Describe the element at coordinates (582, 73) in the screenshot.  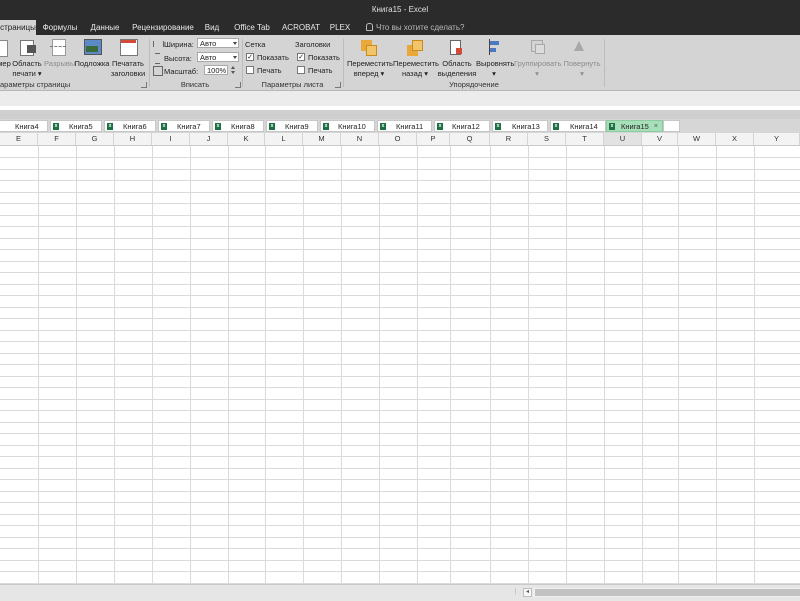
I see `rotate-label-2: ▾` at that location.